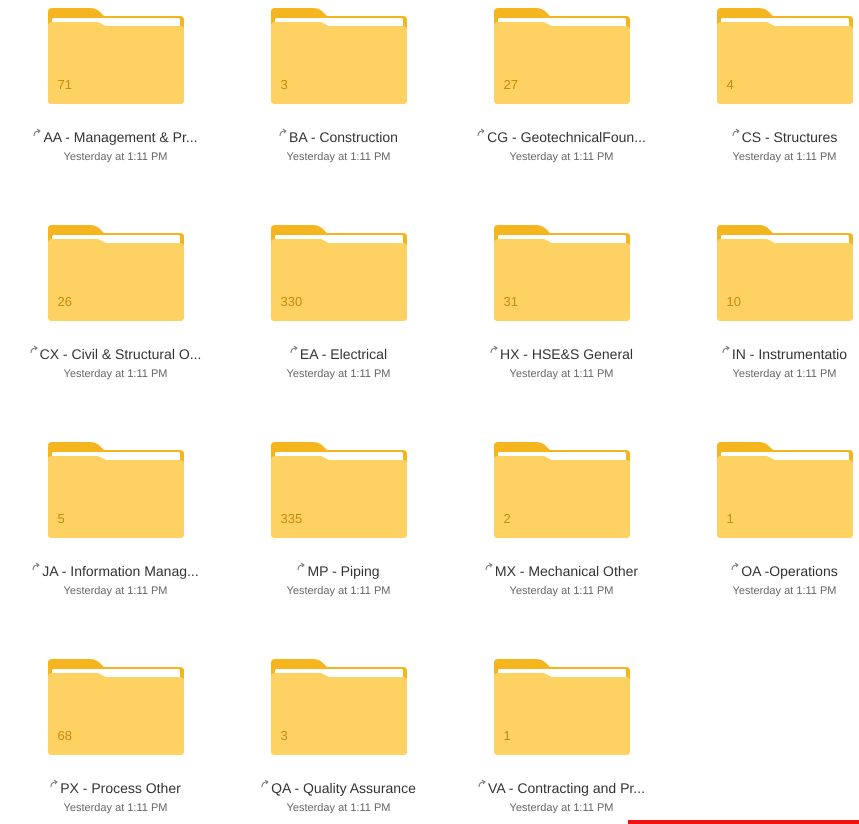  I want to click on folder-name: HX - HSE&S General, so click(567, 354).